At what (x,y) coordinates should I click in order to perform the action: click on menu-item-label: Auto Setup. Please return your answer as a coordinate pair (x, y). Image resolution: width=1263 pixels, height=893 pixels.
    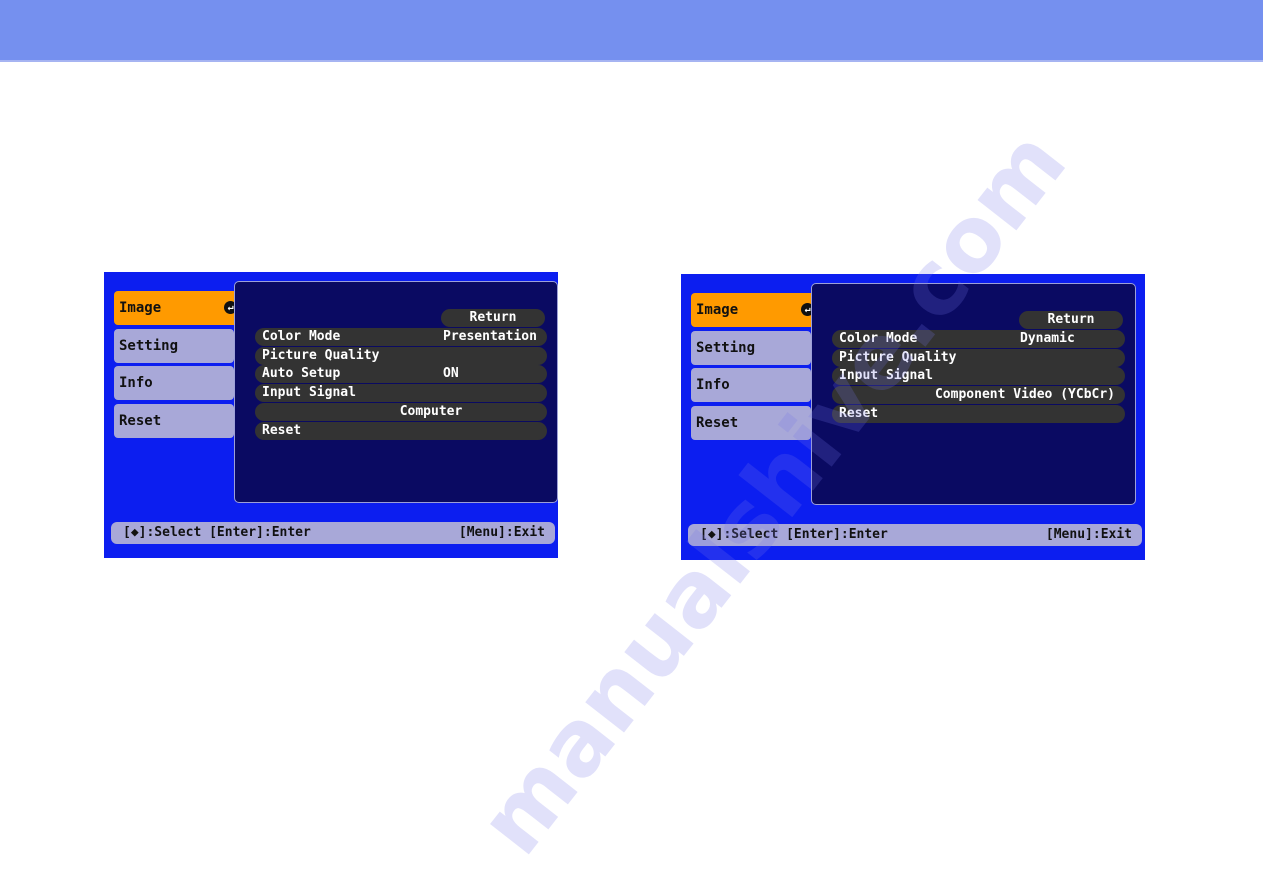
    Looking at the image, I should click on (301, 374).